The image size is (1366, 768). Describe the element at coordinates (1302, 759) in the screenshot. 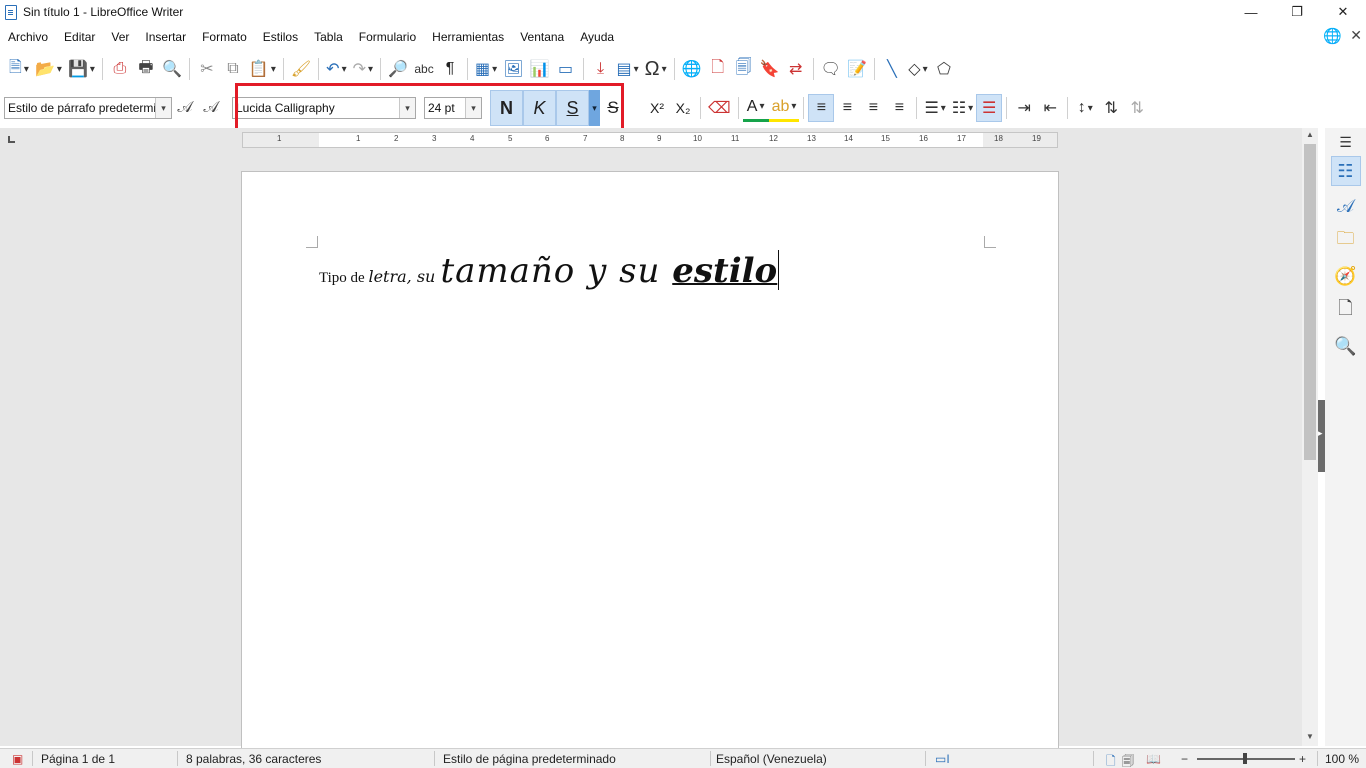

I see `zoom-in-icon: +` at that location.